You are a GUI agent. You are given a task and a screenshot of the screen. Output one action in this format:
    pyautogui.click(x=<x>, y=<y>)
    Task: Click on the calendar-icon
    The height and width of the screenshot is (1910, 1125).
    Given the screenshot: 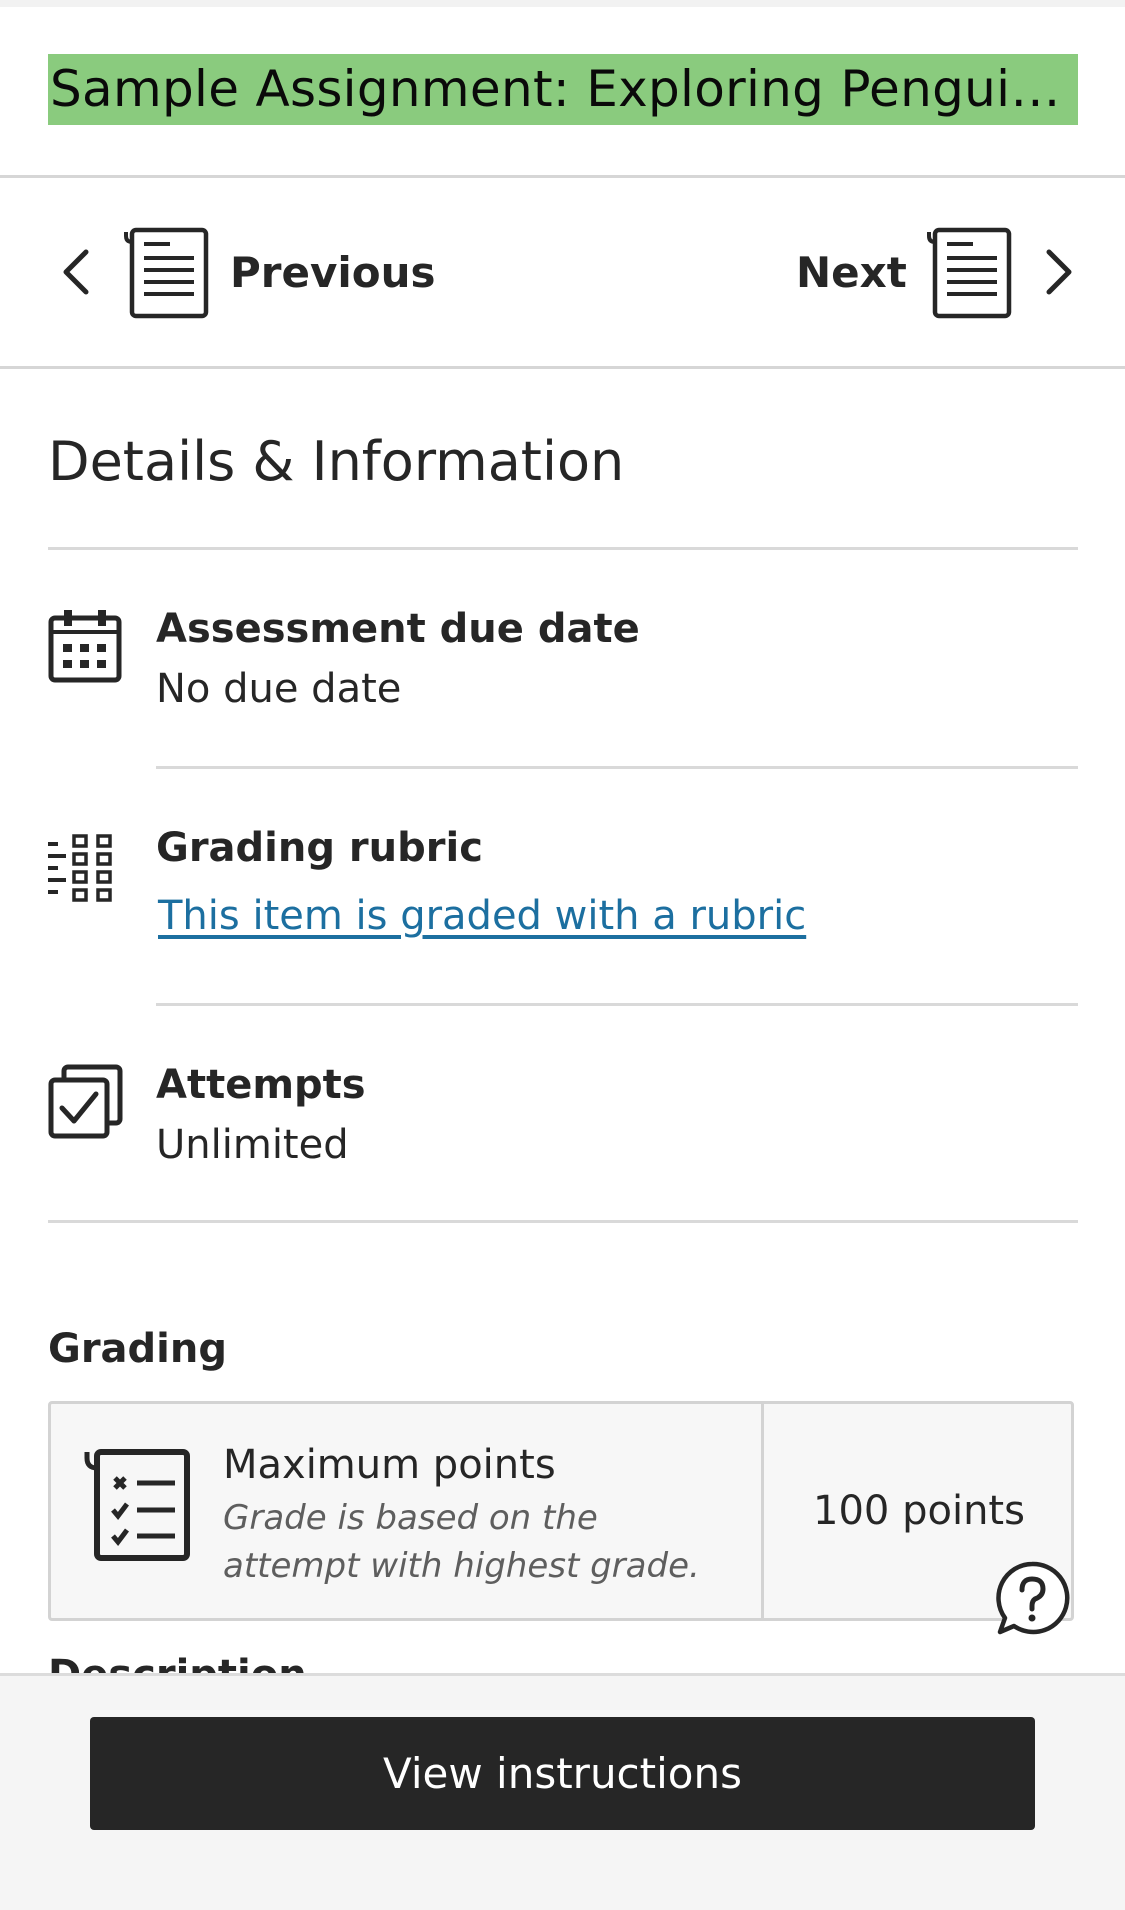 What is the action you would take?
    pyautogui.click(x=85, y=646)
    